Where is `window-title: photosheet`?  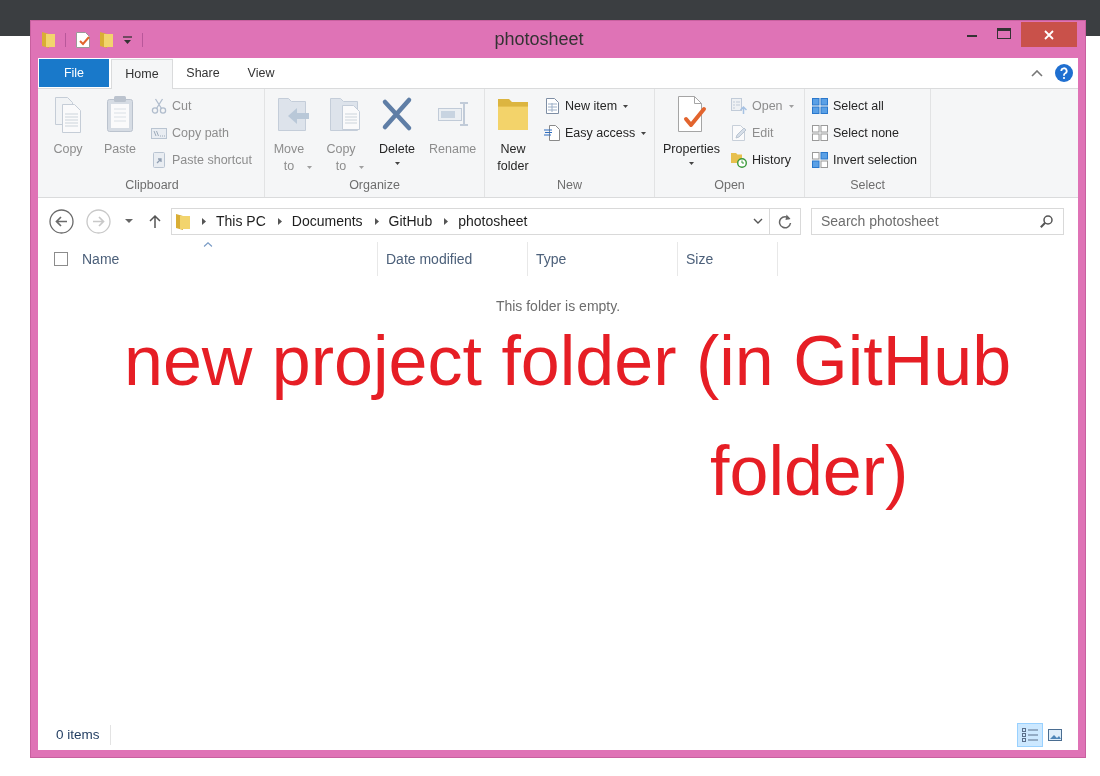
window-title: photosheet is located at coordinates (539, 39).